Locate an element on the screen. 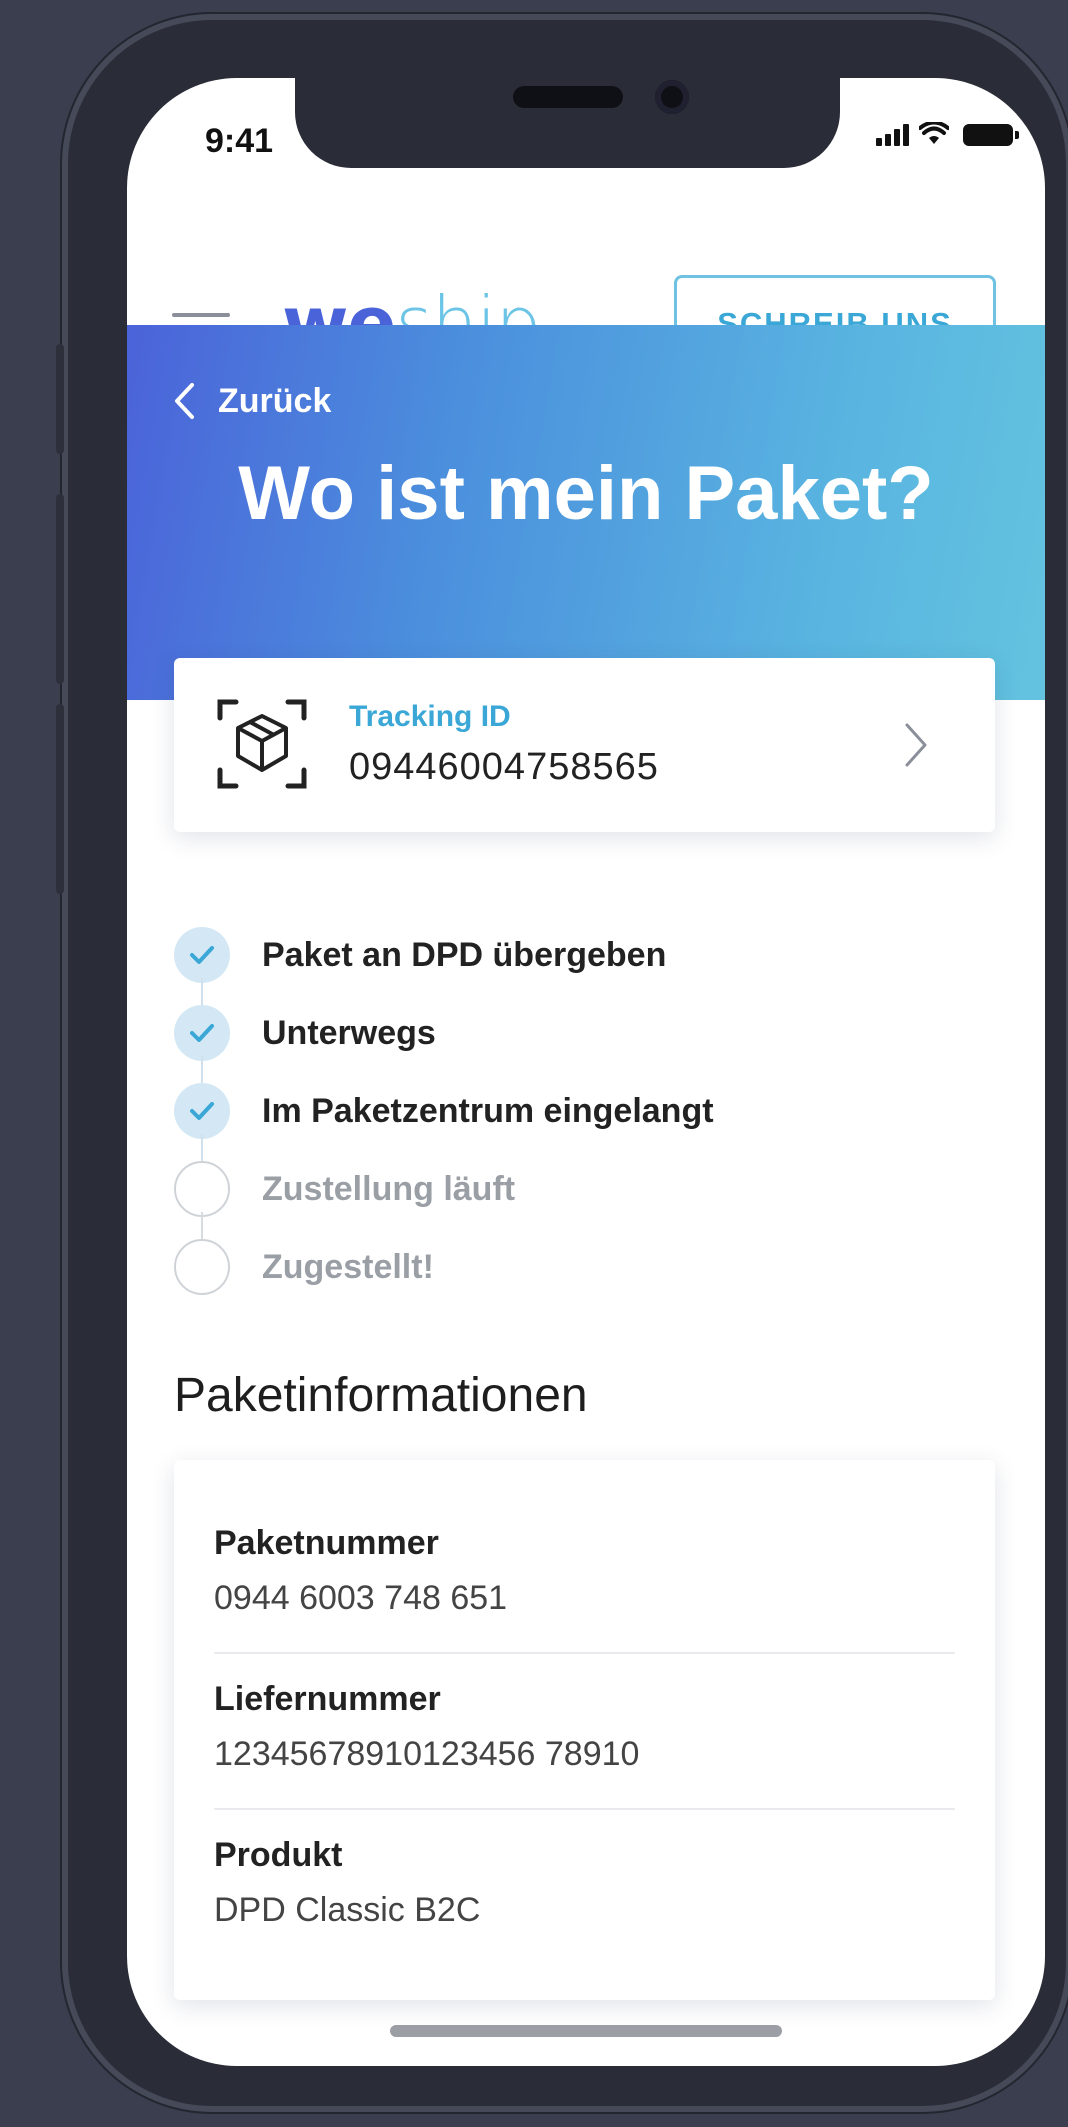 The image size is (1068, 2127). camera is located at coordinates (672, 97).